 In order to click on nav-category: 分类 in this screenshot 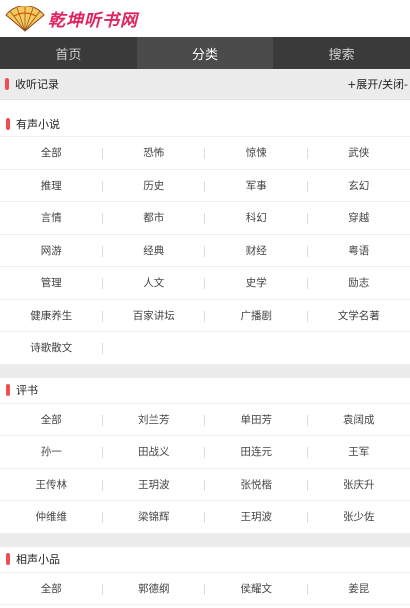, I will do `click(205, 53)`.